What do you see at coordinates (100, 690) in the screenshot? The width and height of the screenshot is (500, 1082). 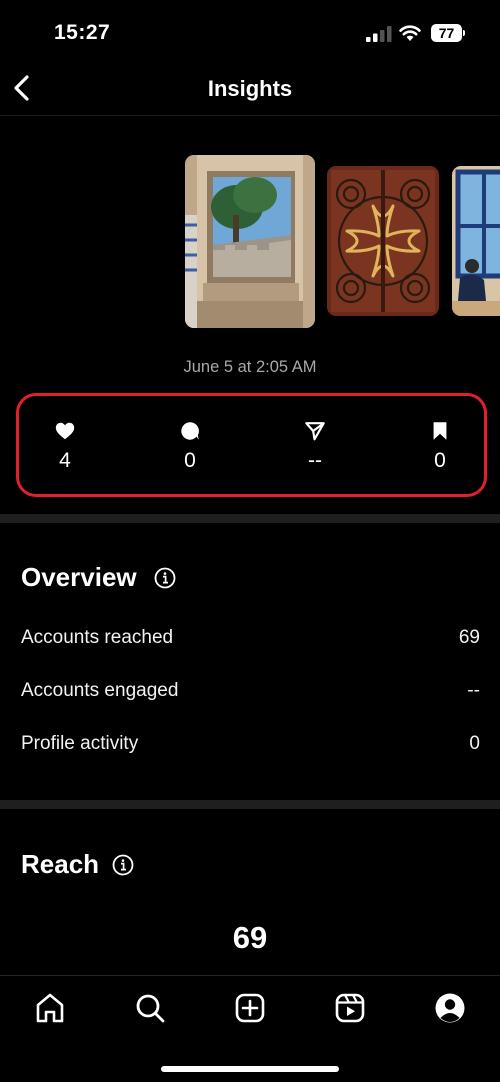 I see `metric-label: Accounts engaged` at bounding box center [100, 690].